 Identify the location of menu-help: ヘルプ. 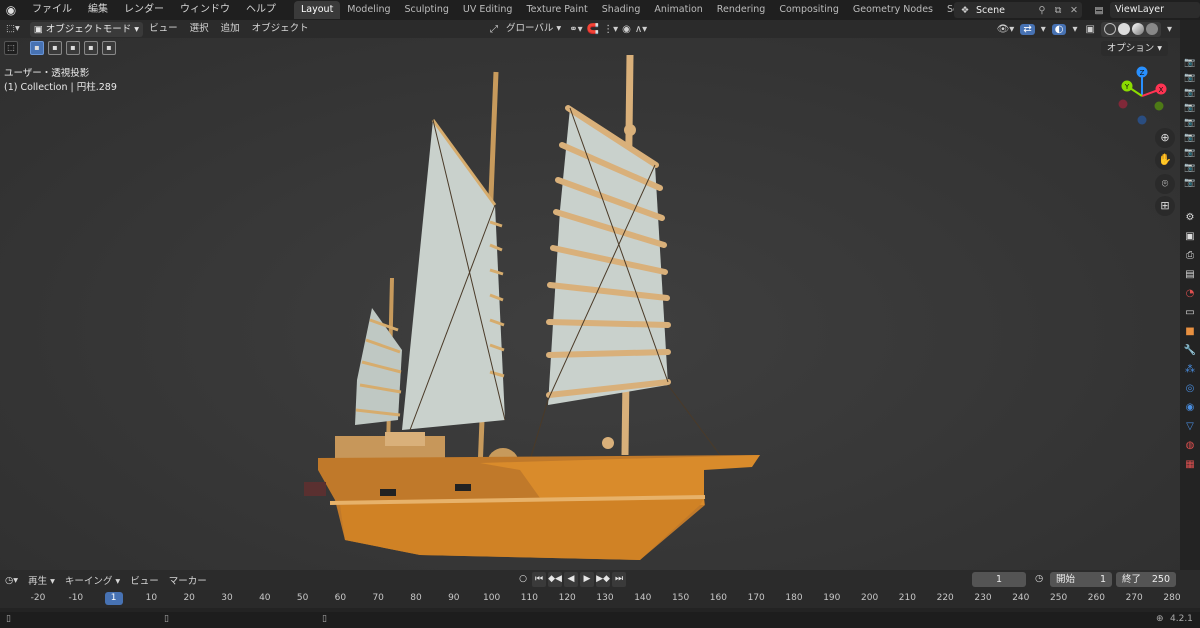
(261, 10).